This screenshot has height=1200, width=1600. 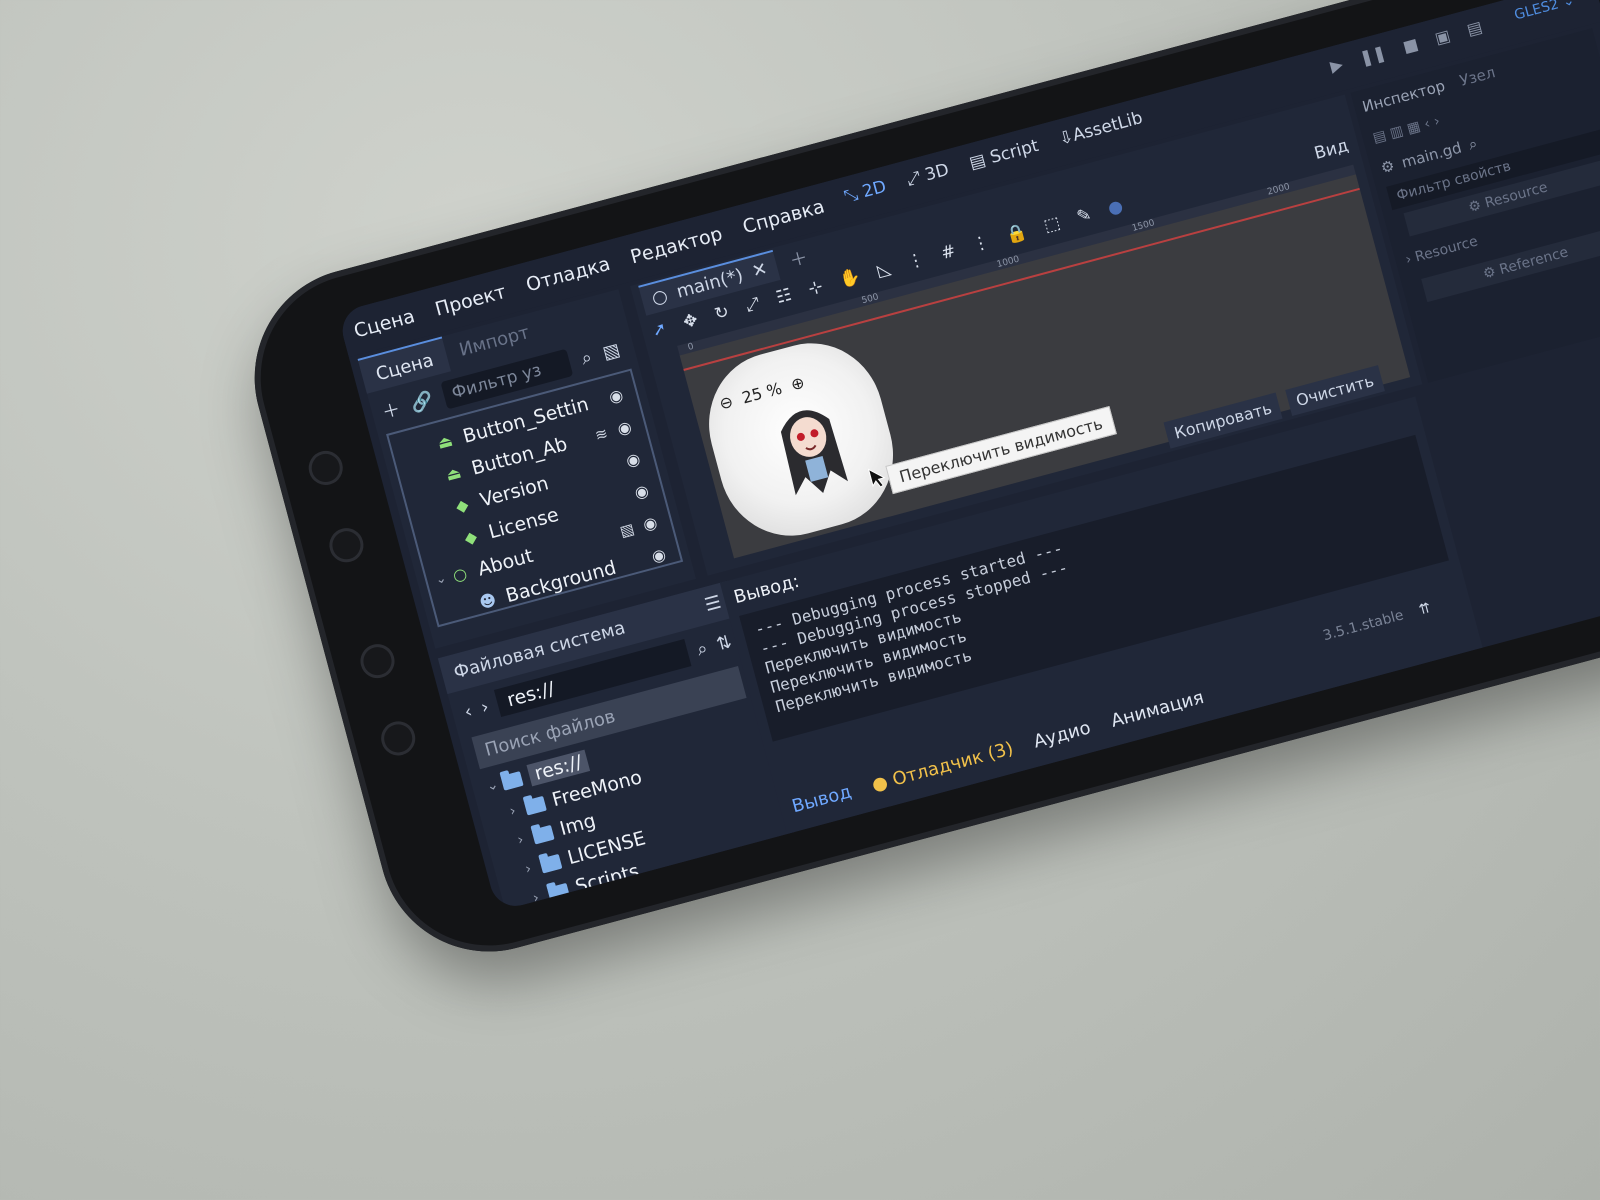 What do you see at coordinates (937, 172) in the screenshot?
I see `workspace-3d-label: 3D` at bounding box center [937, 172].